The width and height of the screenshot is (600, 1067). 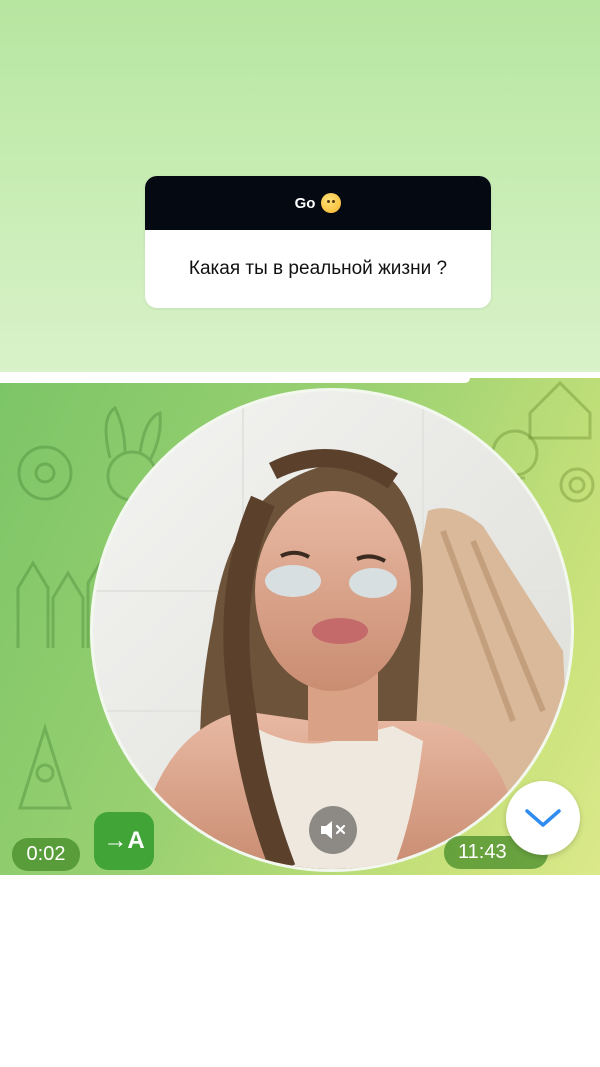 What do you see at coordinates (235, 380) in the screenshot?
I see `chat-top-edge` at bounding box center [235, 380].